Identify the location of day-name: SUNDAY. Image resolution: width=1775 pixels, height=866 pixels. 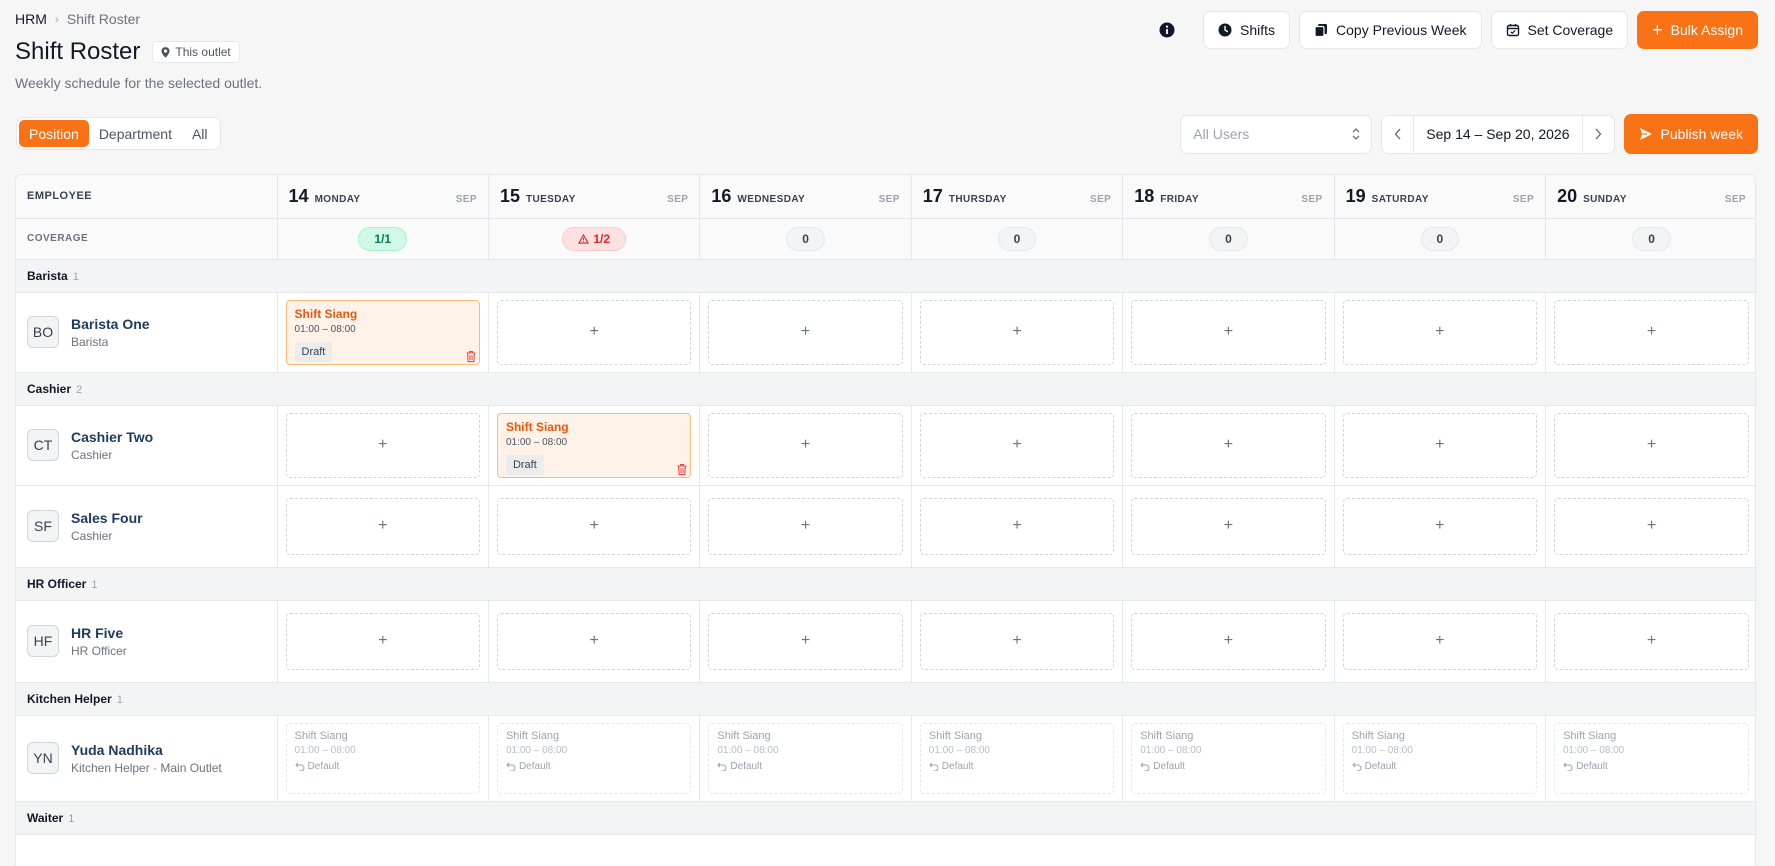
(1605, 199).